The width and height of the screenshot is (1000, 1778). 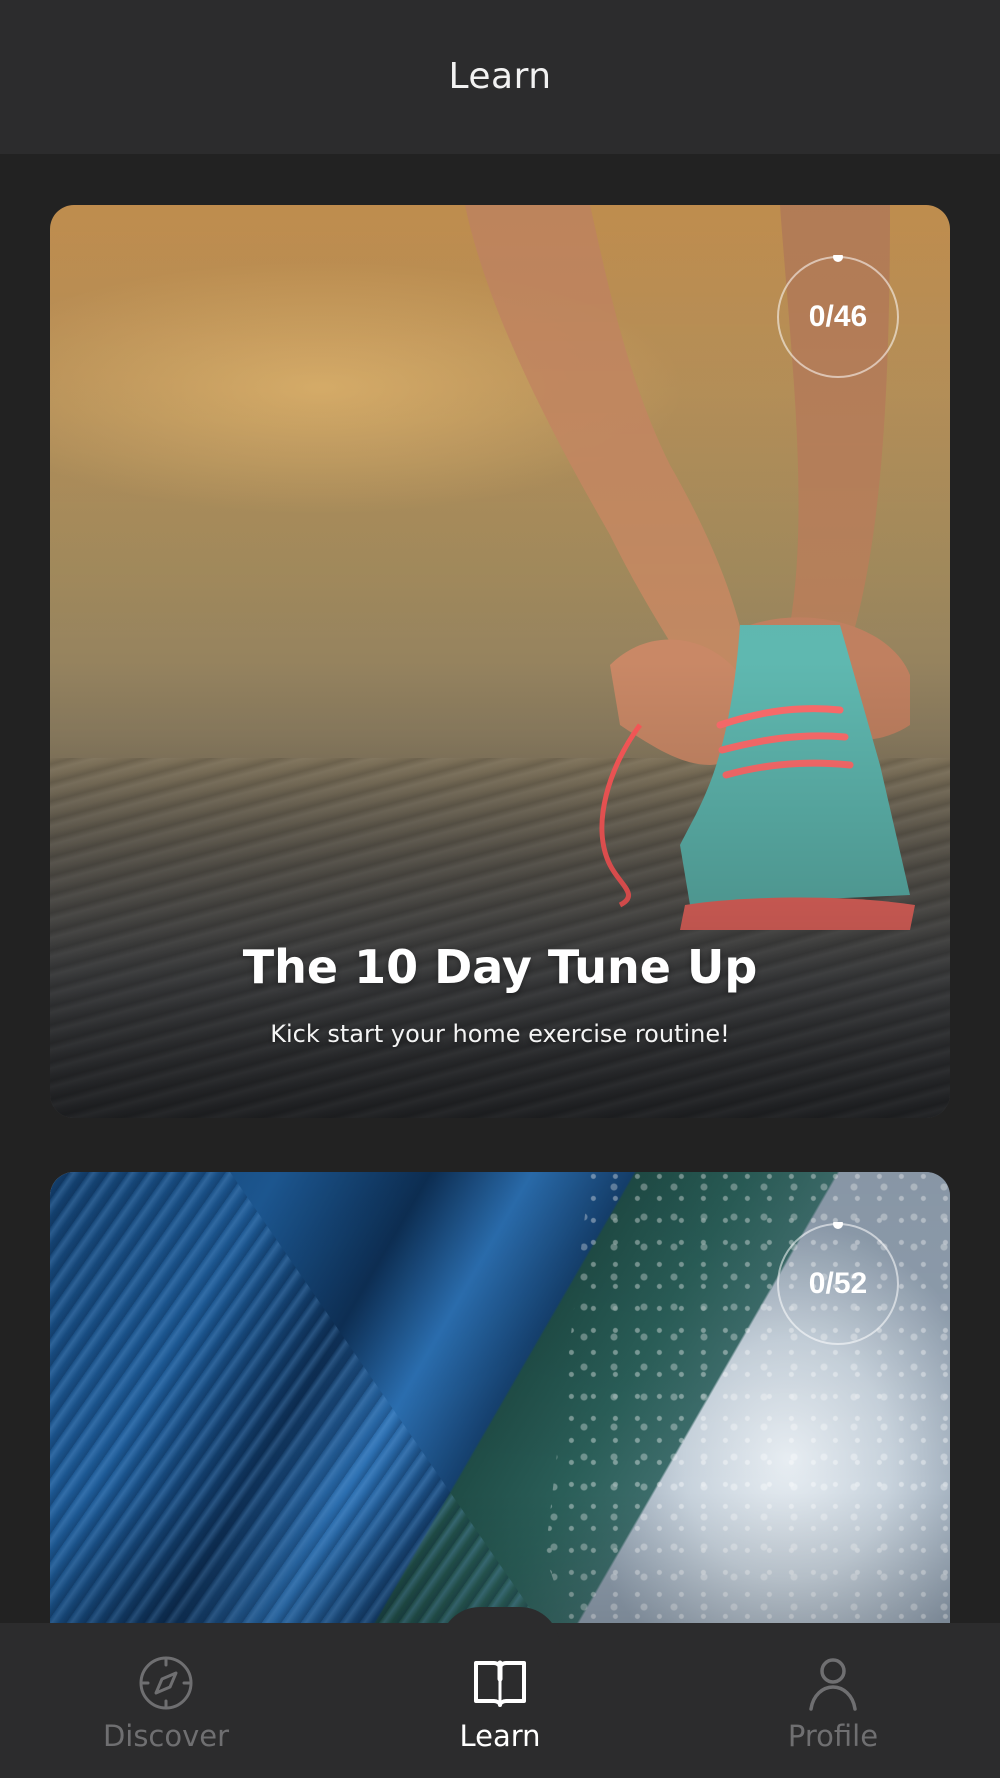 What do you see at coordinates (833, 1736) in the screenshot?
I see `tab-label: Profile` at bounding box center [833, 1736].